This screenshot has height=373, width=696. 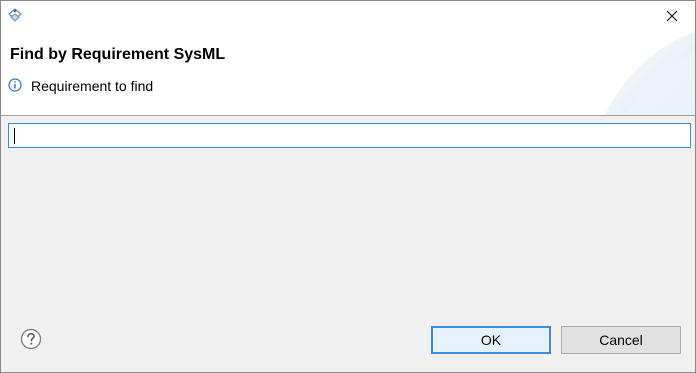 What do you see at coordinates (118, 54) in the screenshot?
I see `dialog-title: Find by Requirement SysML` at bounding box center [118, 54].